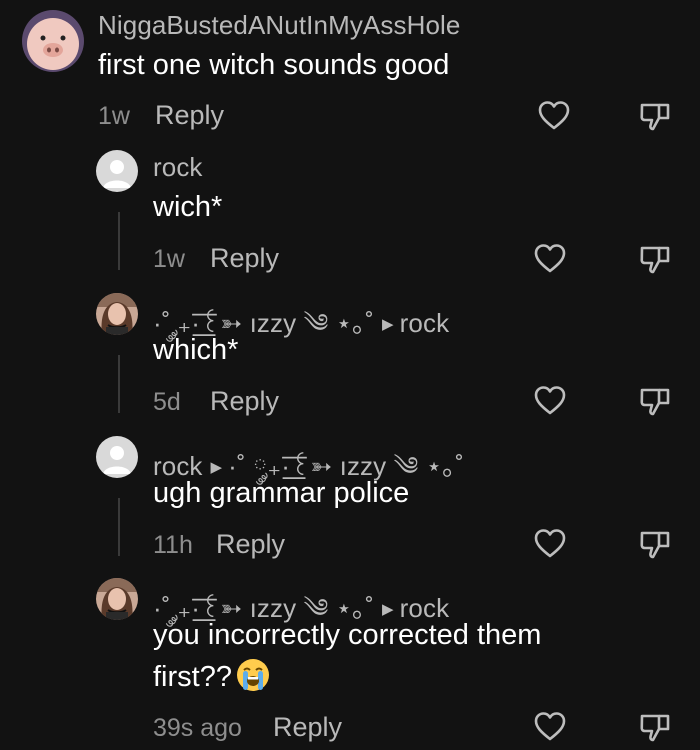 Image resolution: width=700 pixels, height=750 pixels. I want to click on comment-text: which*, so click(196, 350).